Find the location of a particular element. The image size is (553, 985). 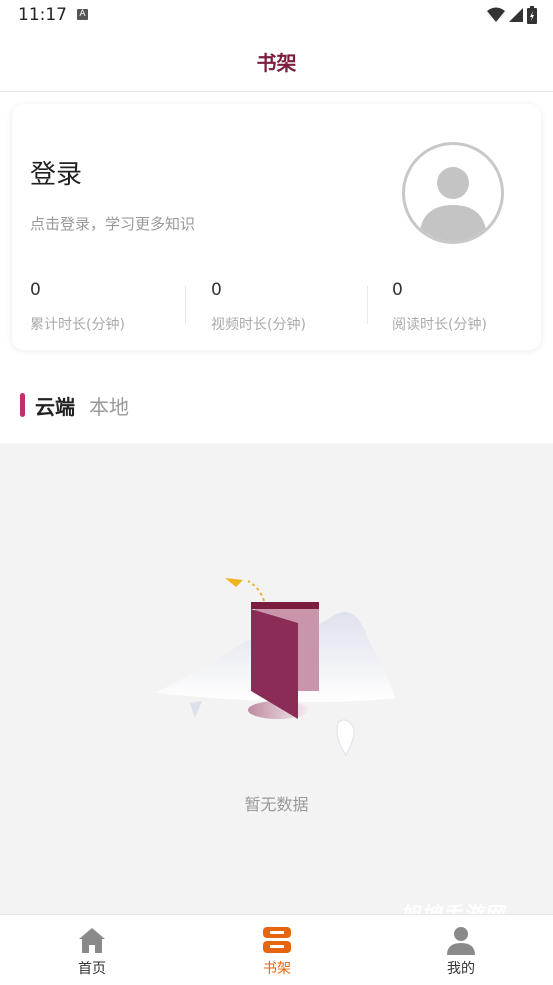

tab-cloud: 云端 is located at coordinates (55, 405).